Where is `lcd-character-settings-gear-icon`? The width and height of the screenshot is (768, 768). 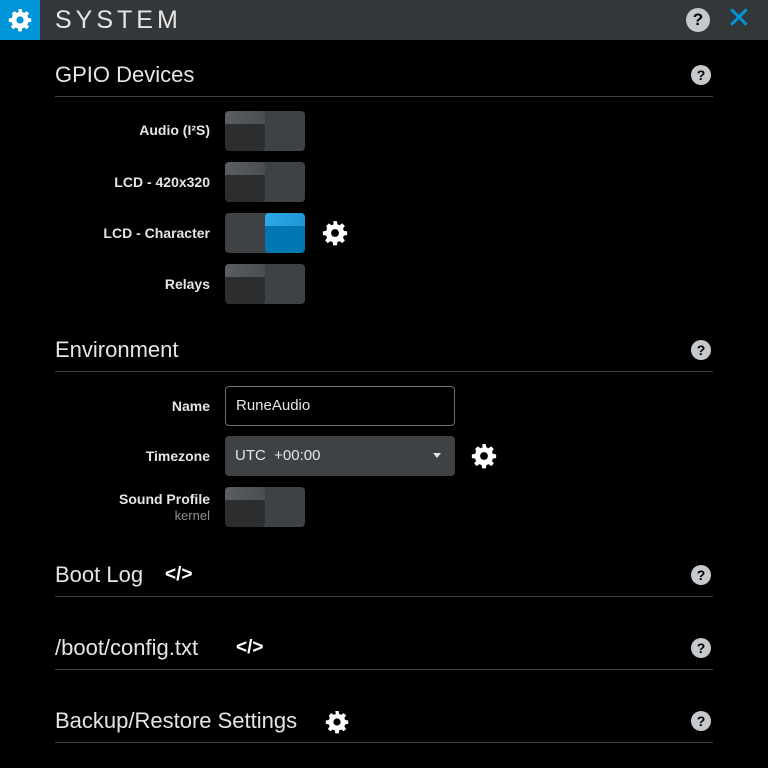 lcd-character-settings-gear-icon is located at coordinates (335, 233).